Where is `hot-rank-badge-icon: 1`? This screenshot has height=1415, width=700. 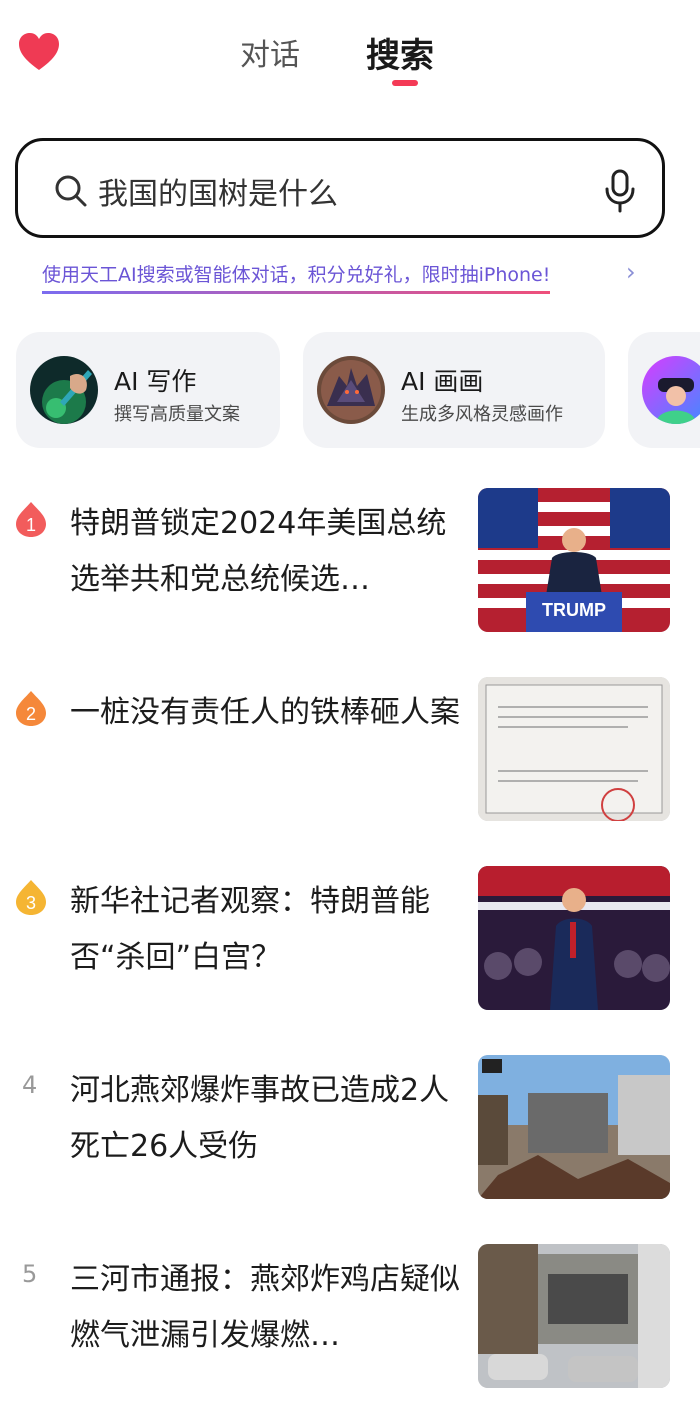
hot-rank-badge-icon: 1 is located at coordinates (31, 519).